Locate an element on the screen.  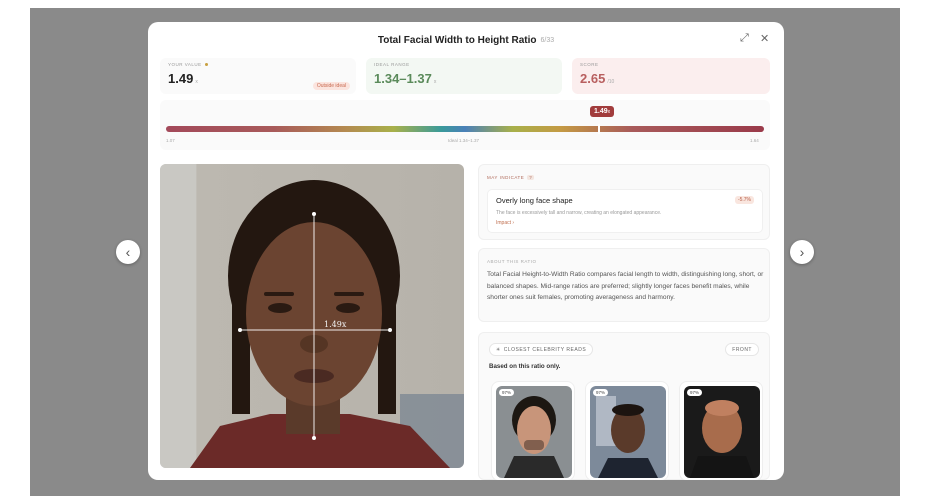
score-card: SCORE 2.65/10 is located at coordinates (671, 76).